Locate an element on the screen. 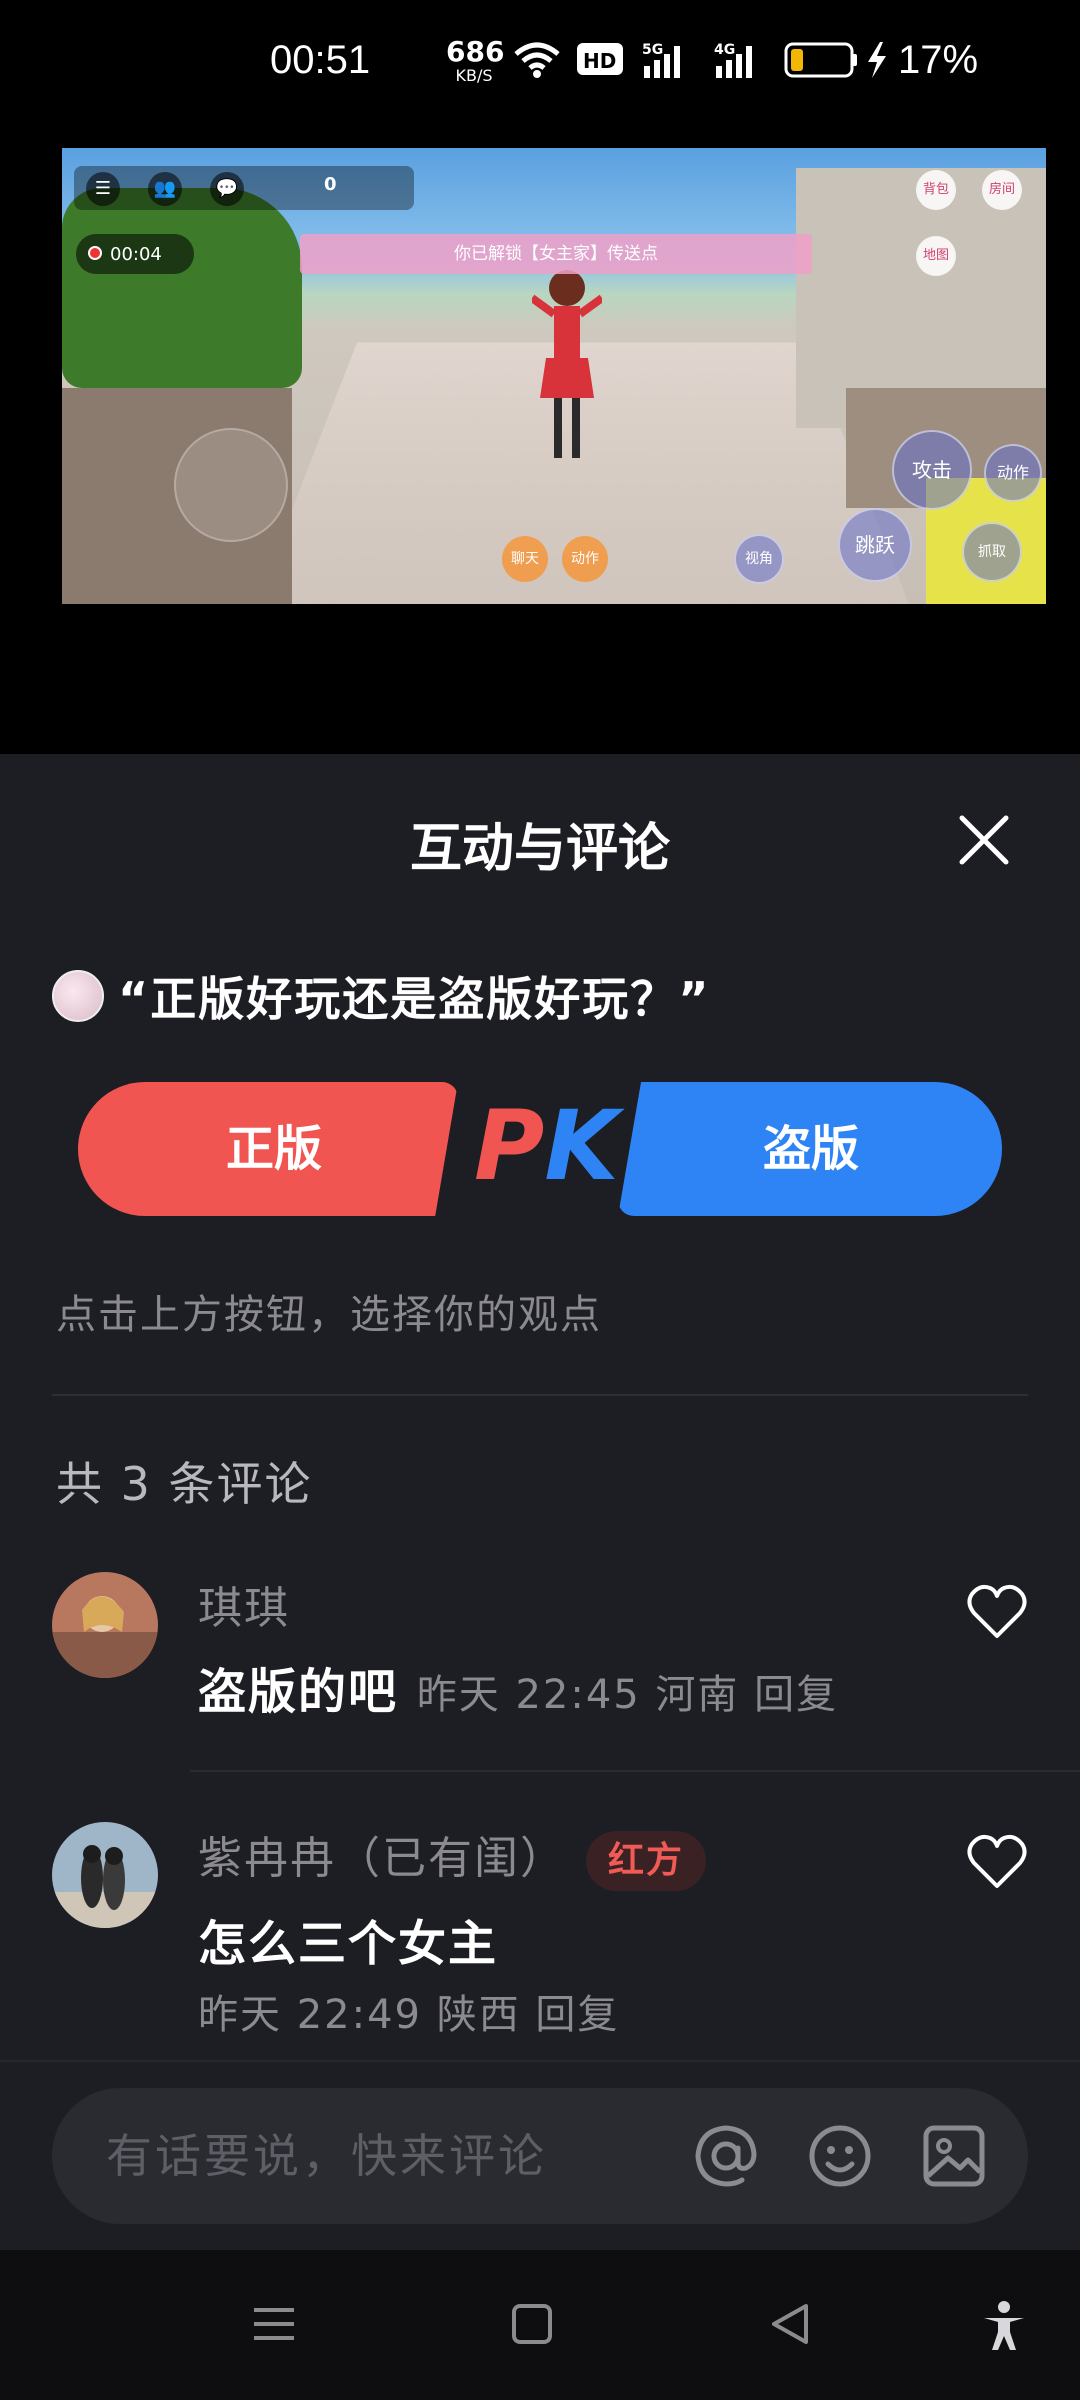 This screenshot has height=2400, width=1080. emoji-icon is located at coordinates (840, 2156).